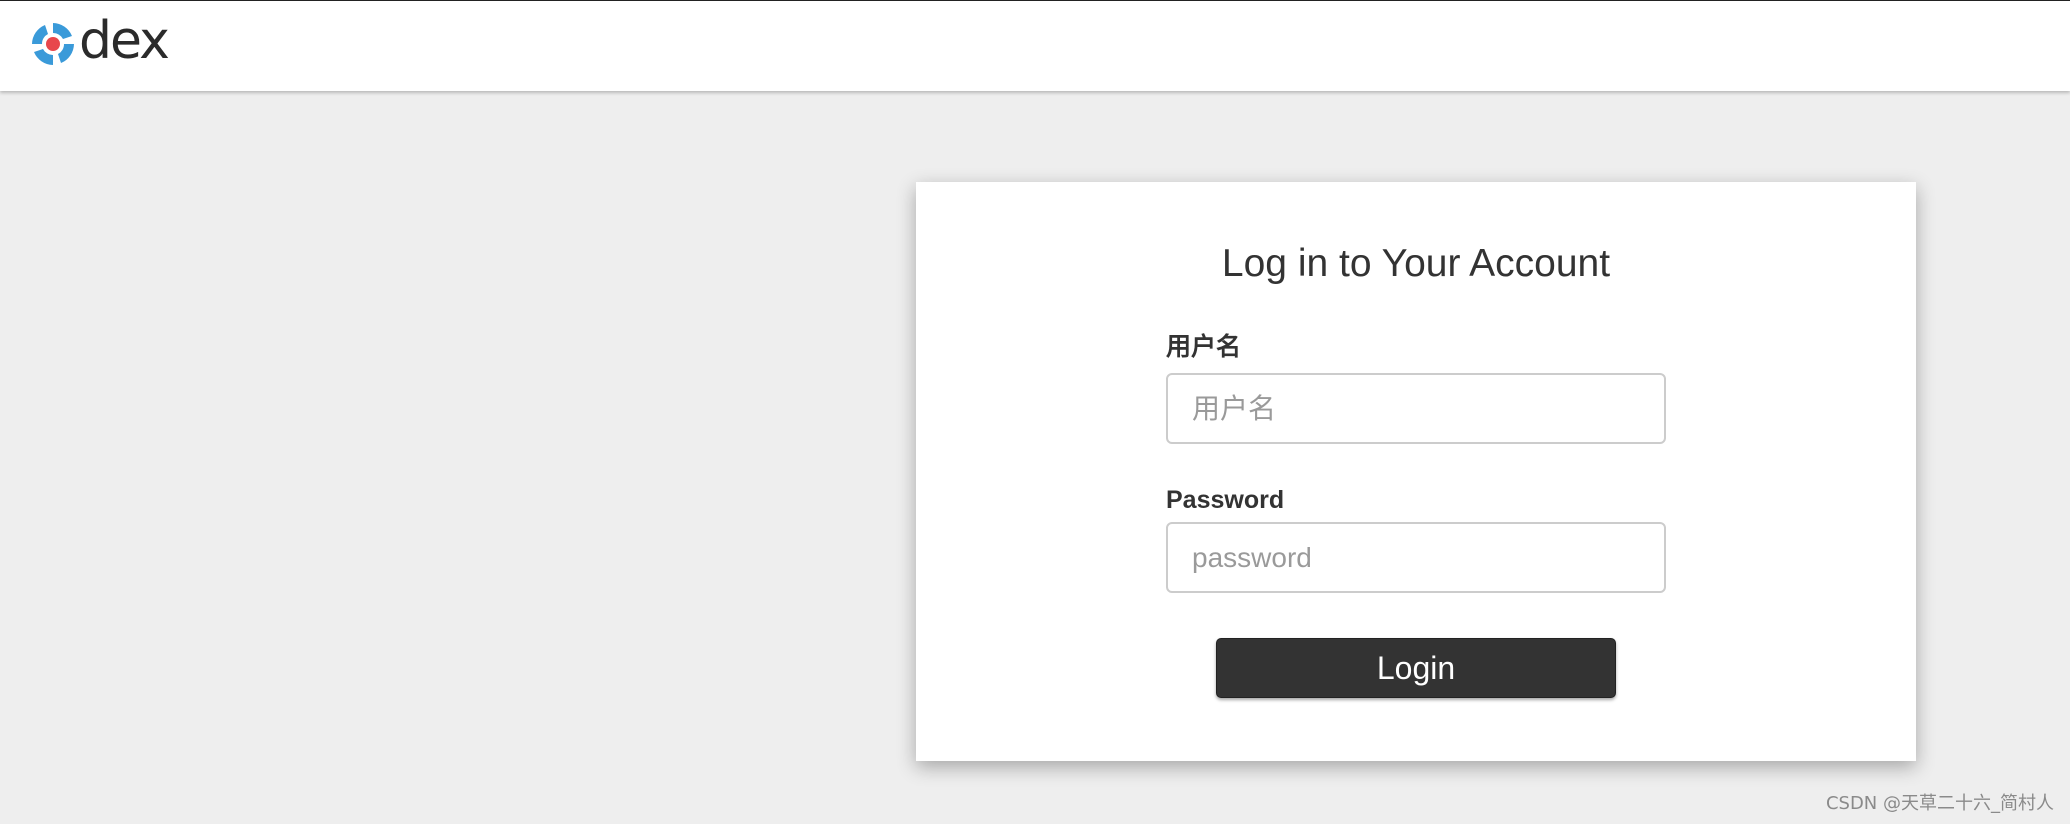 This screenshot has height=824, width=2070. I want to click on password-input, so click(1416, 557).